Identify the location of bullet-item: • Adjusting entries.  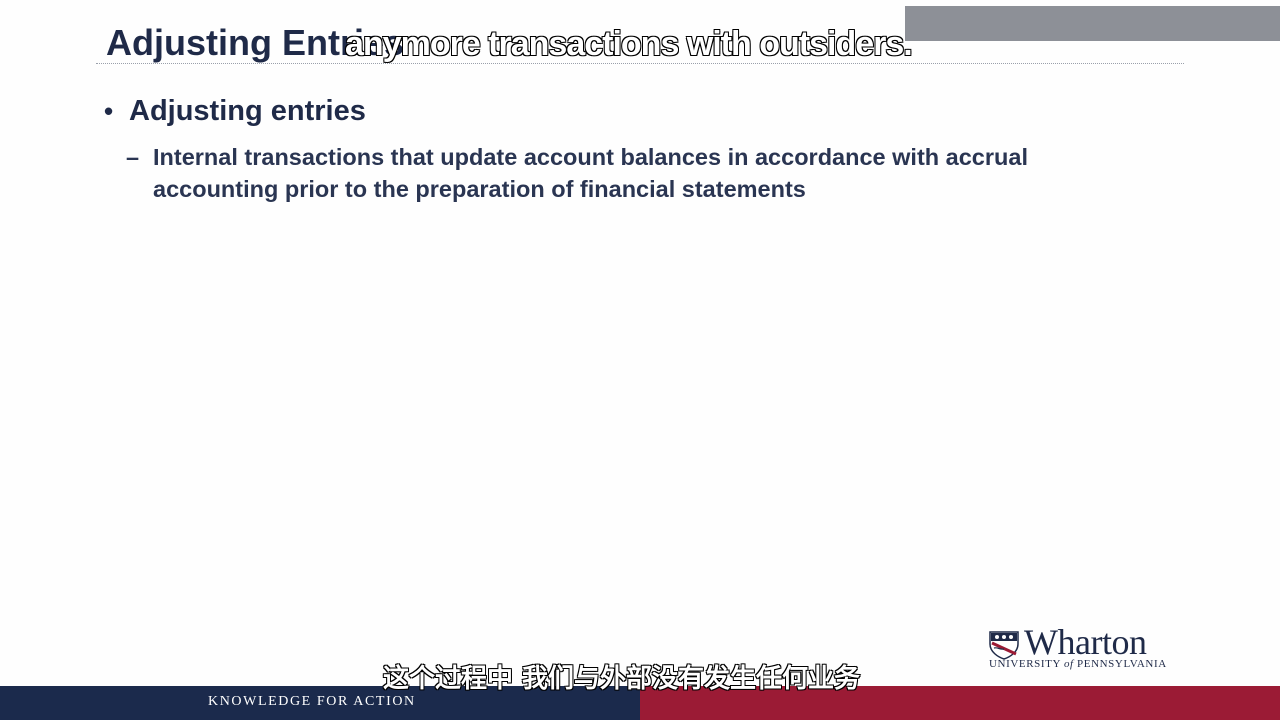
(235, 111).